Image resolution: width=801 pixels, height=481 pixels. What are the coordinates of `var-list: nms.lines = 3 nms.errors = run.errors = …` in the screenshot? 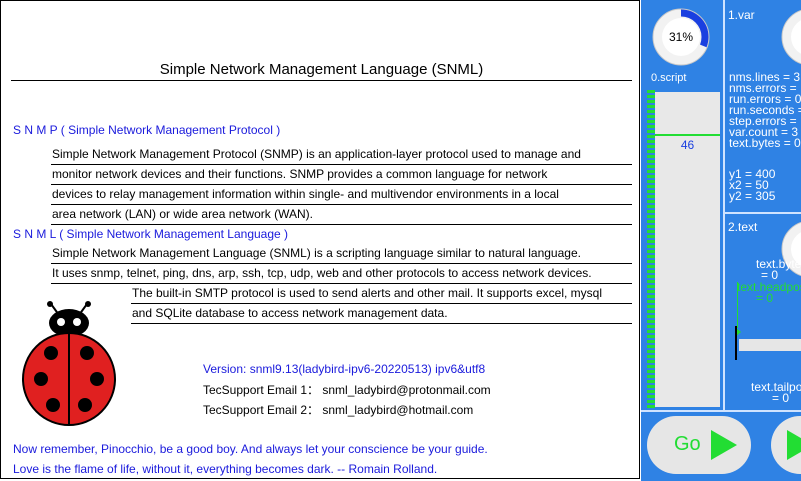 It's located at (765, 110).